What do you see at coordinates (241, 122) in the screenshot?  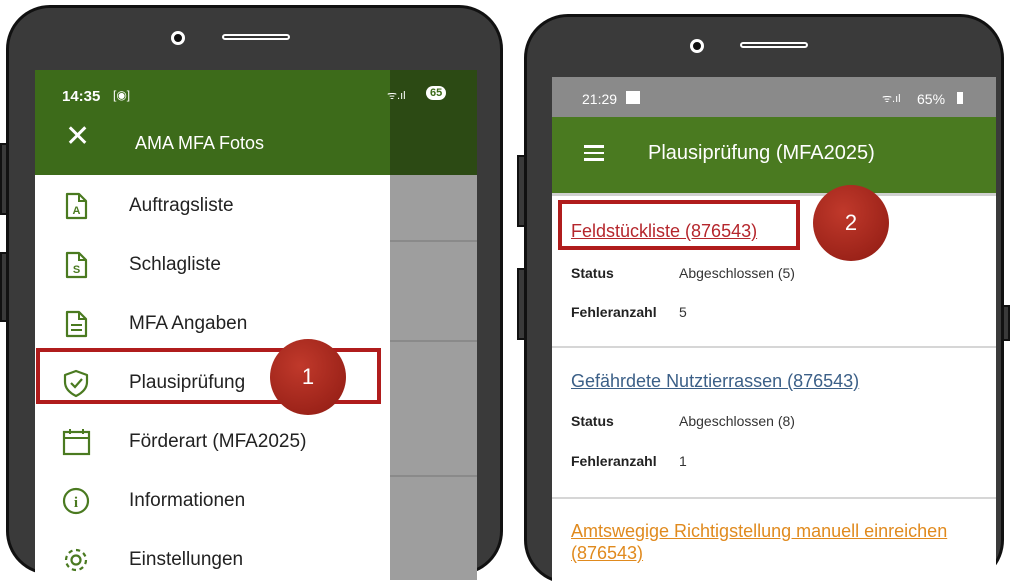 I see `drawer-header: 14:35 [◉] ᯤ.ıl 65 ✕ AMA MFA Fotos` at bounding box center [241, 122].